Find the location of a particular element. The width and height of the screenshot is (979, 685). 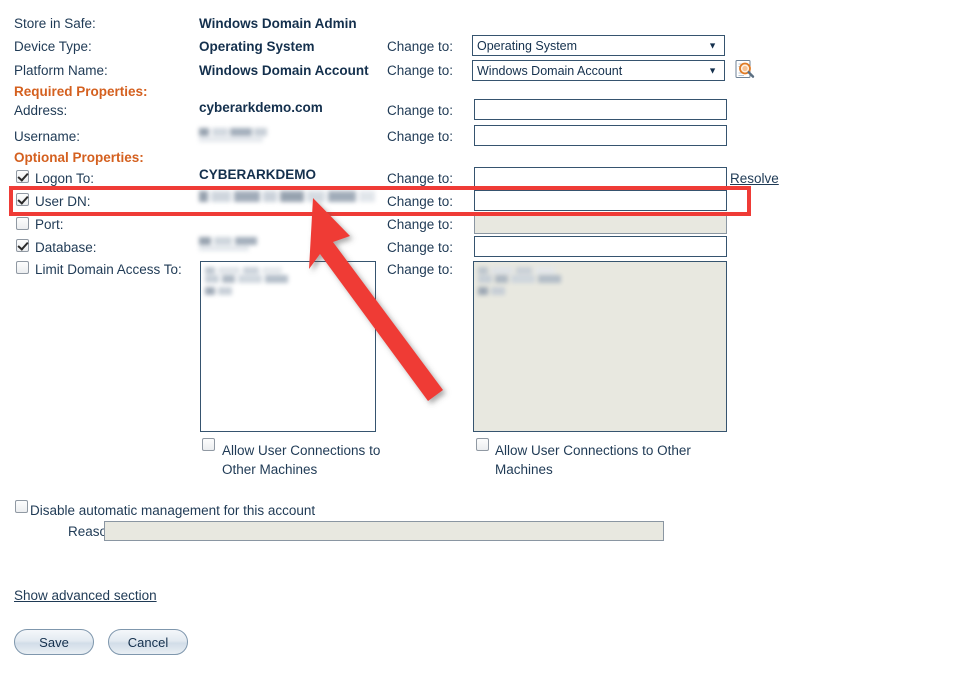

change-to-label-device-type: Change to: is located at coordinates (420, 46).